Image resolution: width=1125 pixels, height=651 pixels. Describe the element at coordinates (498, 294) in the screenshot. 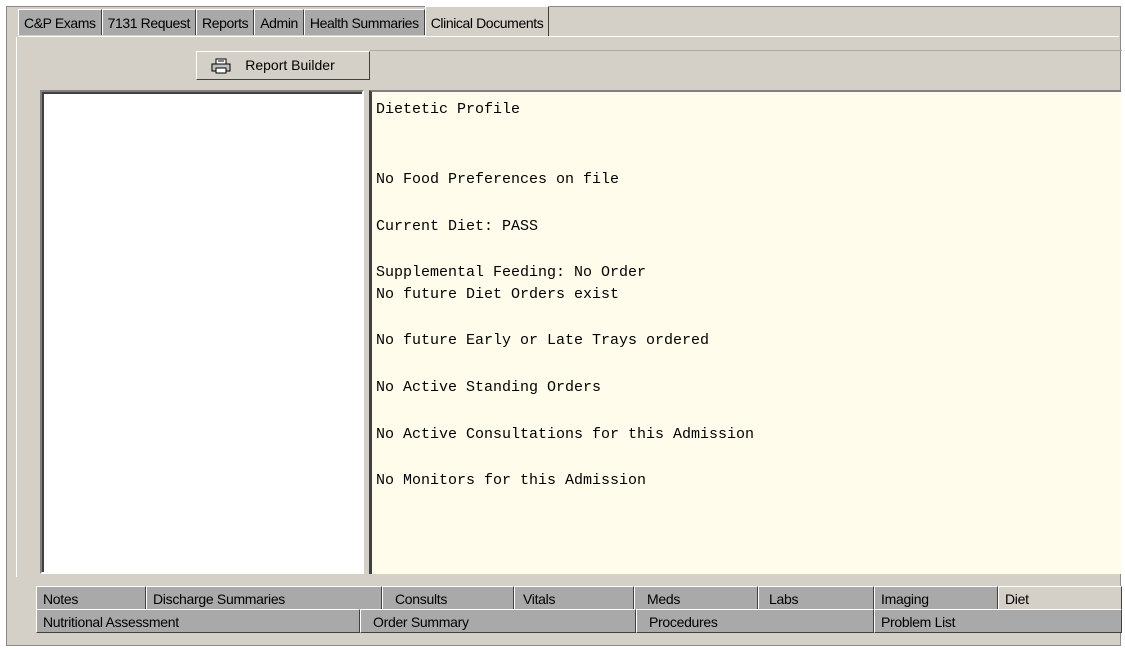

I see `report-line: No future Diet Orders exist` at that location.